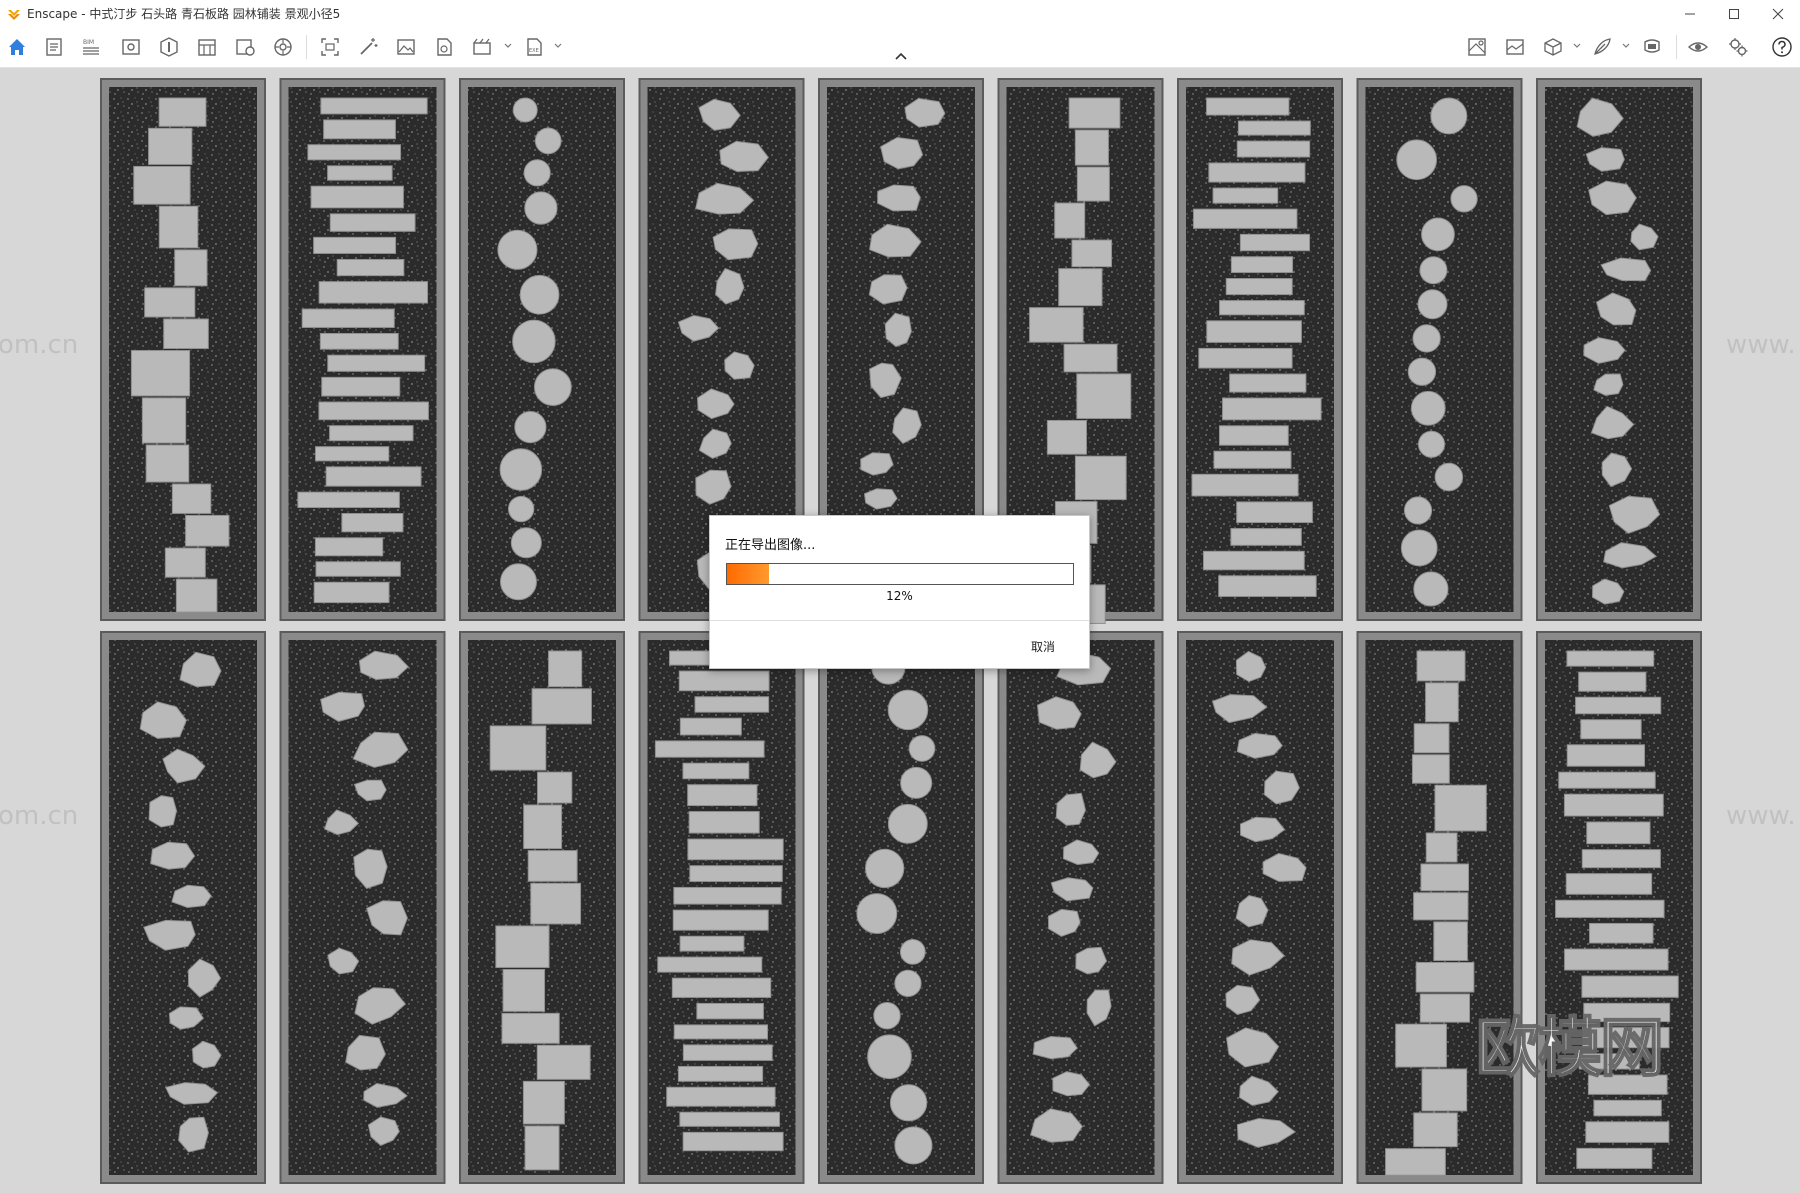 The image size is (1800, 1193). I want to click on document-button, so click(54, 47).